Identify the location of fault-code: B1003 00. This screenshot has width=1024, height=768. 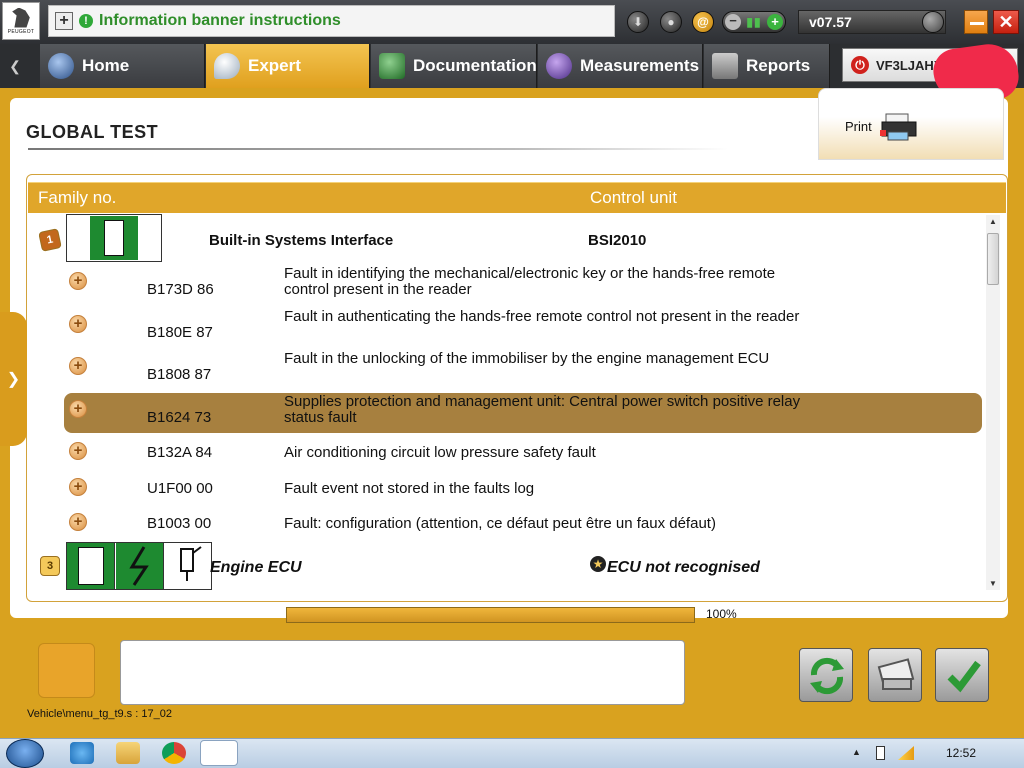
(179, 523).